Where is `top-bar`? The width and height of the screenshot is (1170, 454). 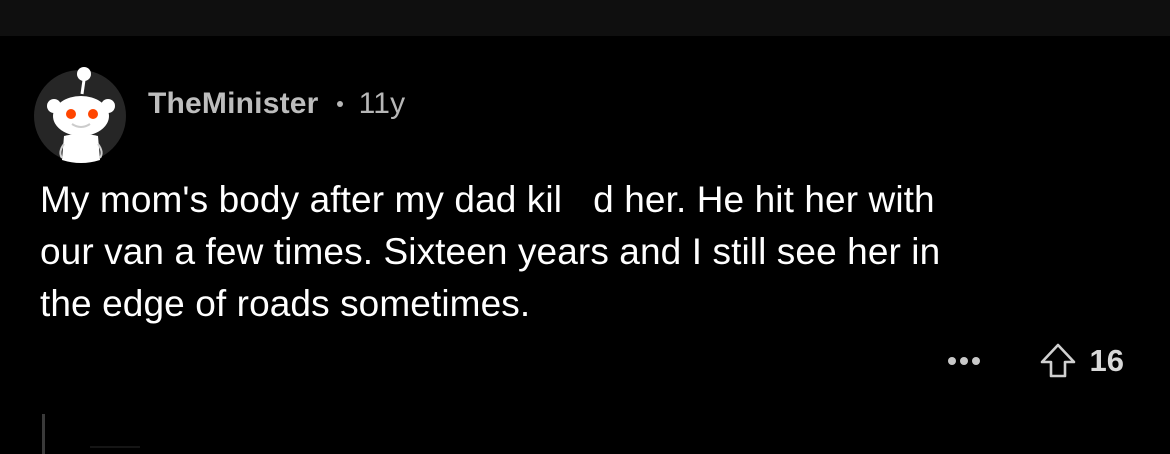 top-bar is located at coordinates (585, 18).